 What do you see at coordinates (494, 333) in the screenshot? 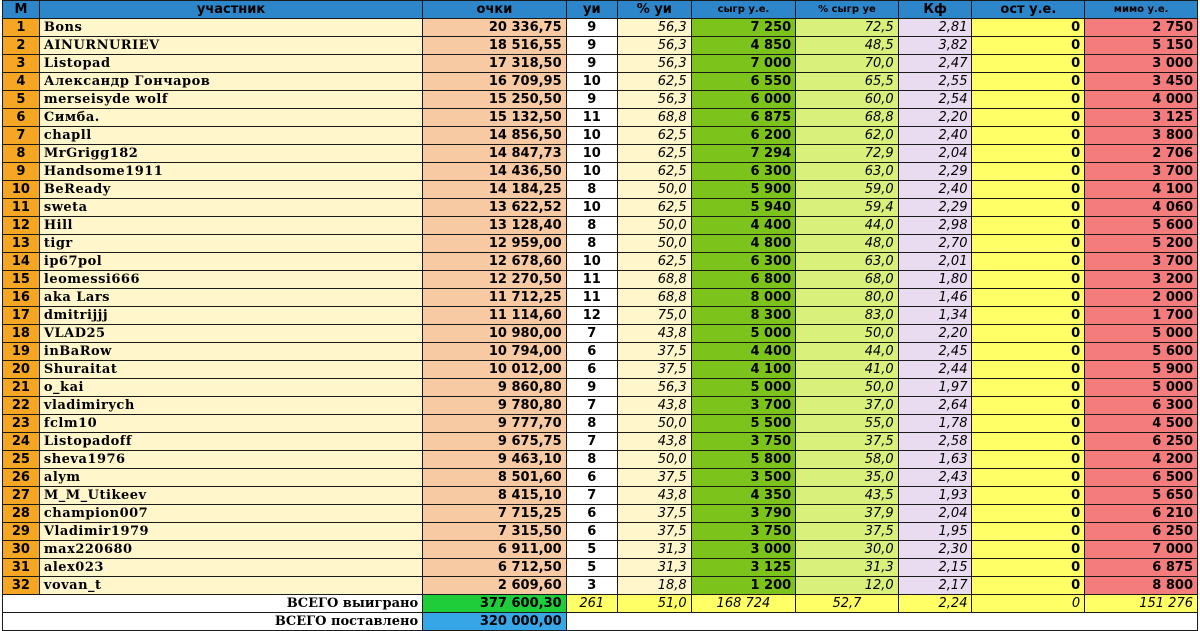
I see `points-cell: 10 980,00` at bounding box center [494, 333].